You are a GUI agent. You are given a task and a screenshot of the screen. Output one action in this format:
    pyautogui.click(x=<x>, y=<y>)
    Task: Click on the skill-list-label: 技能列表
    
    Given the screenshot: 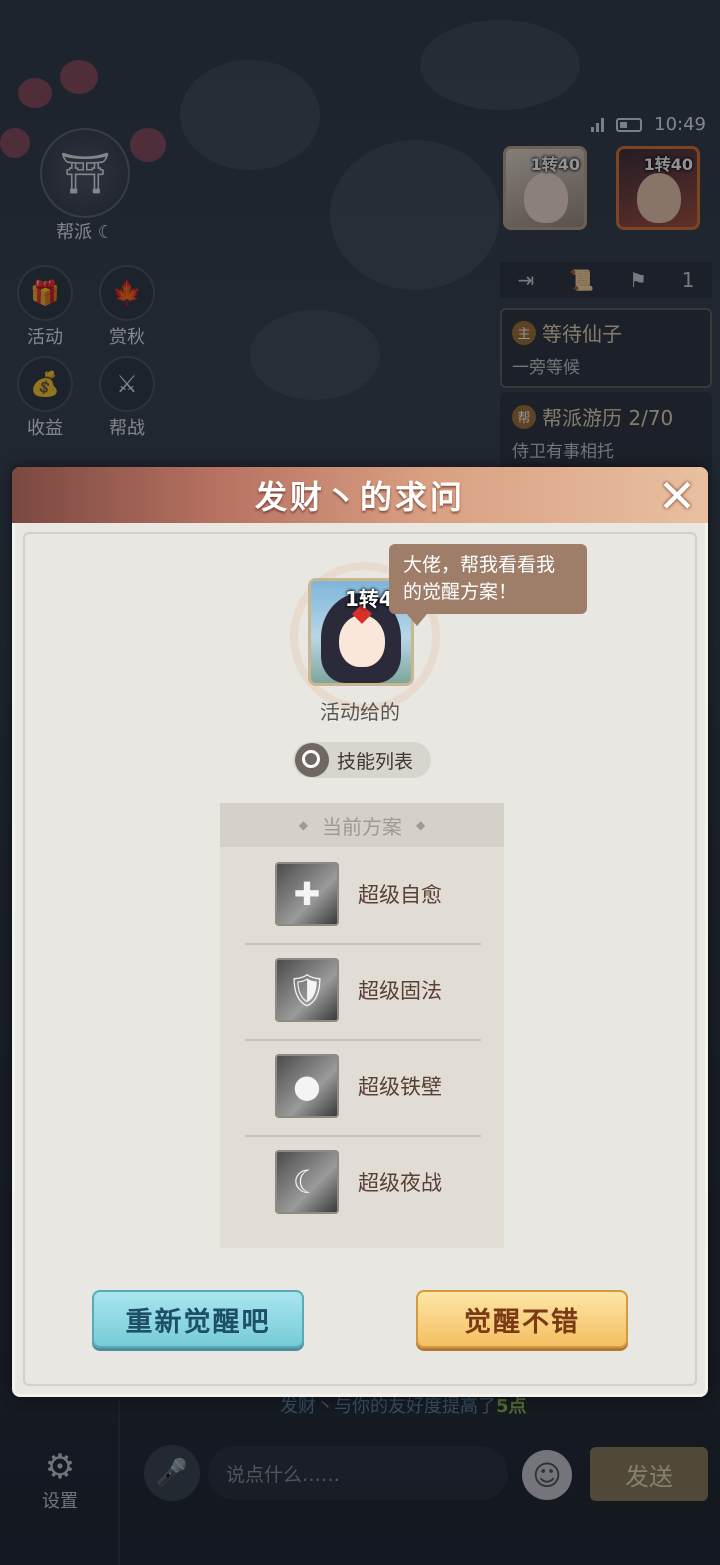 What is the action you would take?
    pyautogui.click(x=375, y=761)
    